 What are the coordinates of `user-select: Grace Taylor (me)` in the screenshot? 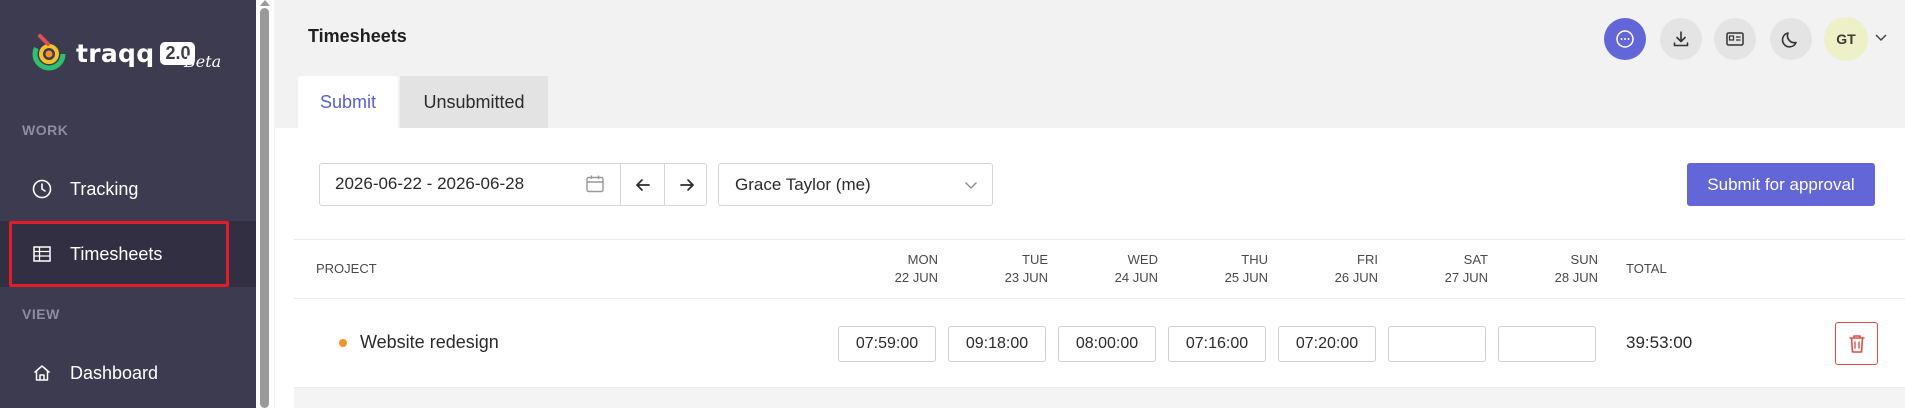 It's located at (855, 184).